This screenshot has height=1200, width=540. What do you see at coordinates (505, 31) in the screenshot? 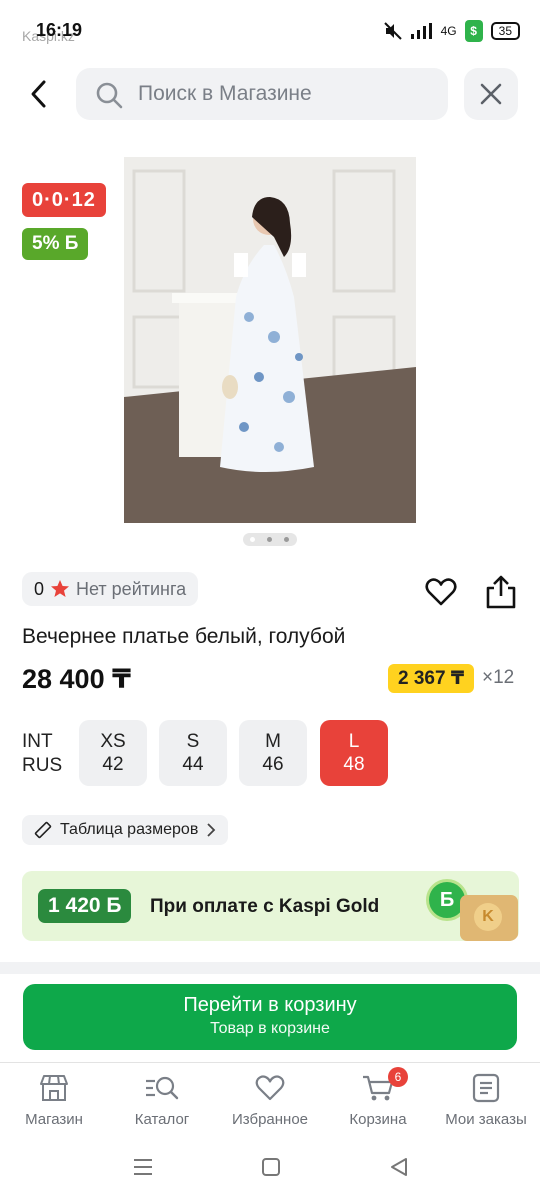
I see `battery-level: 35` at bounding box center [505, 31].